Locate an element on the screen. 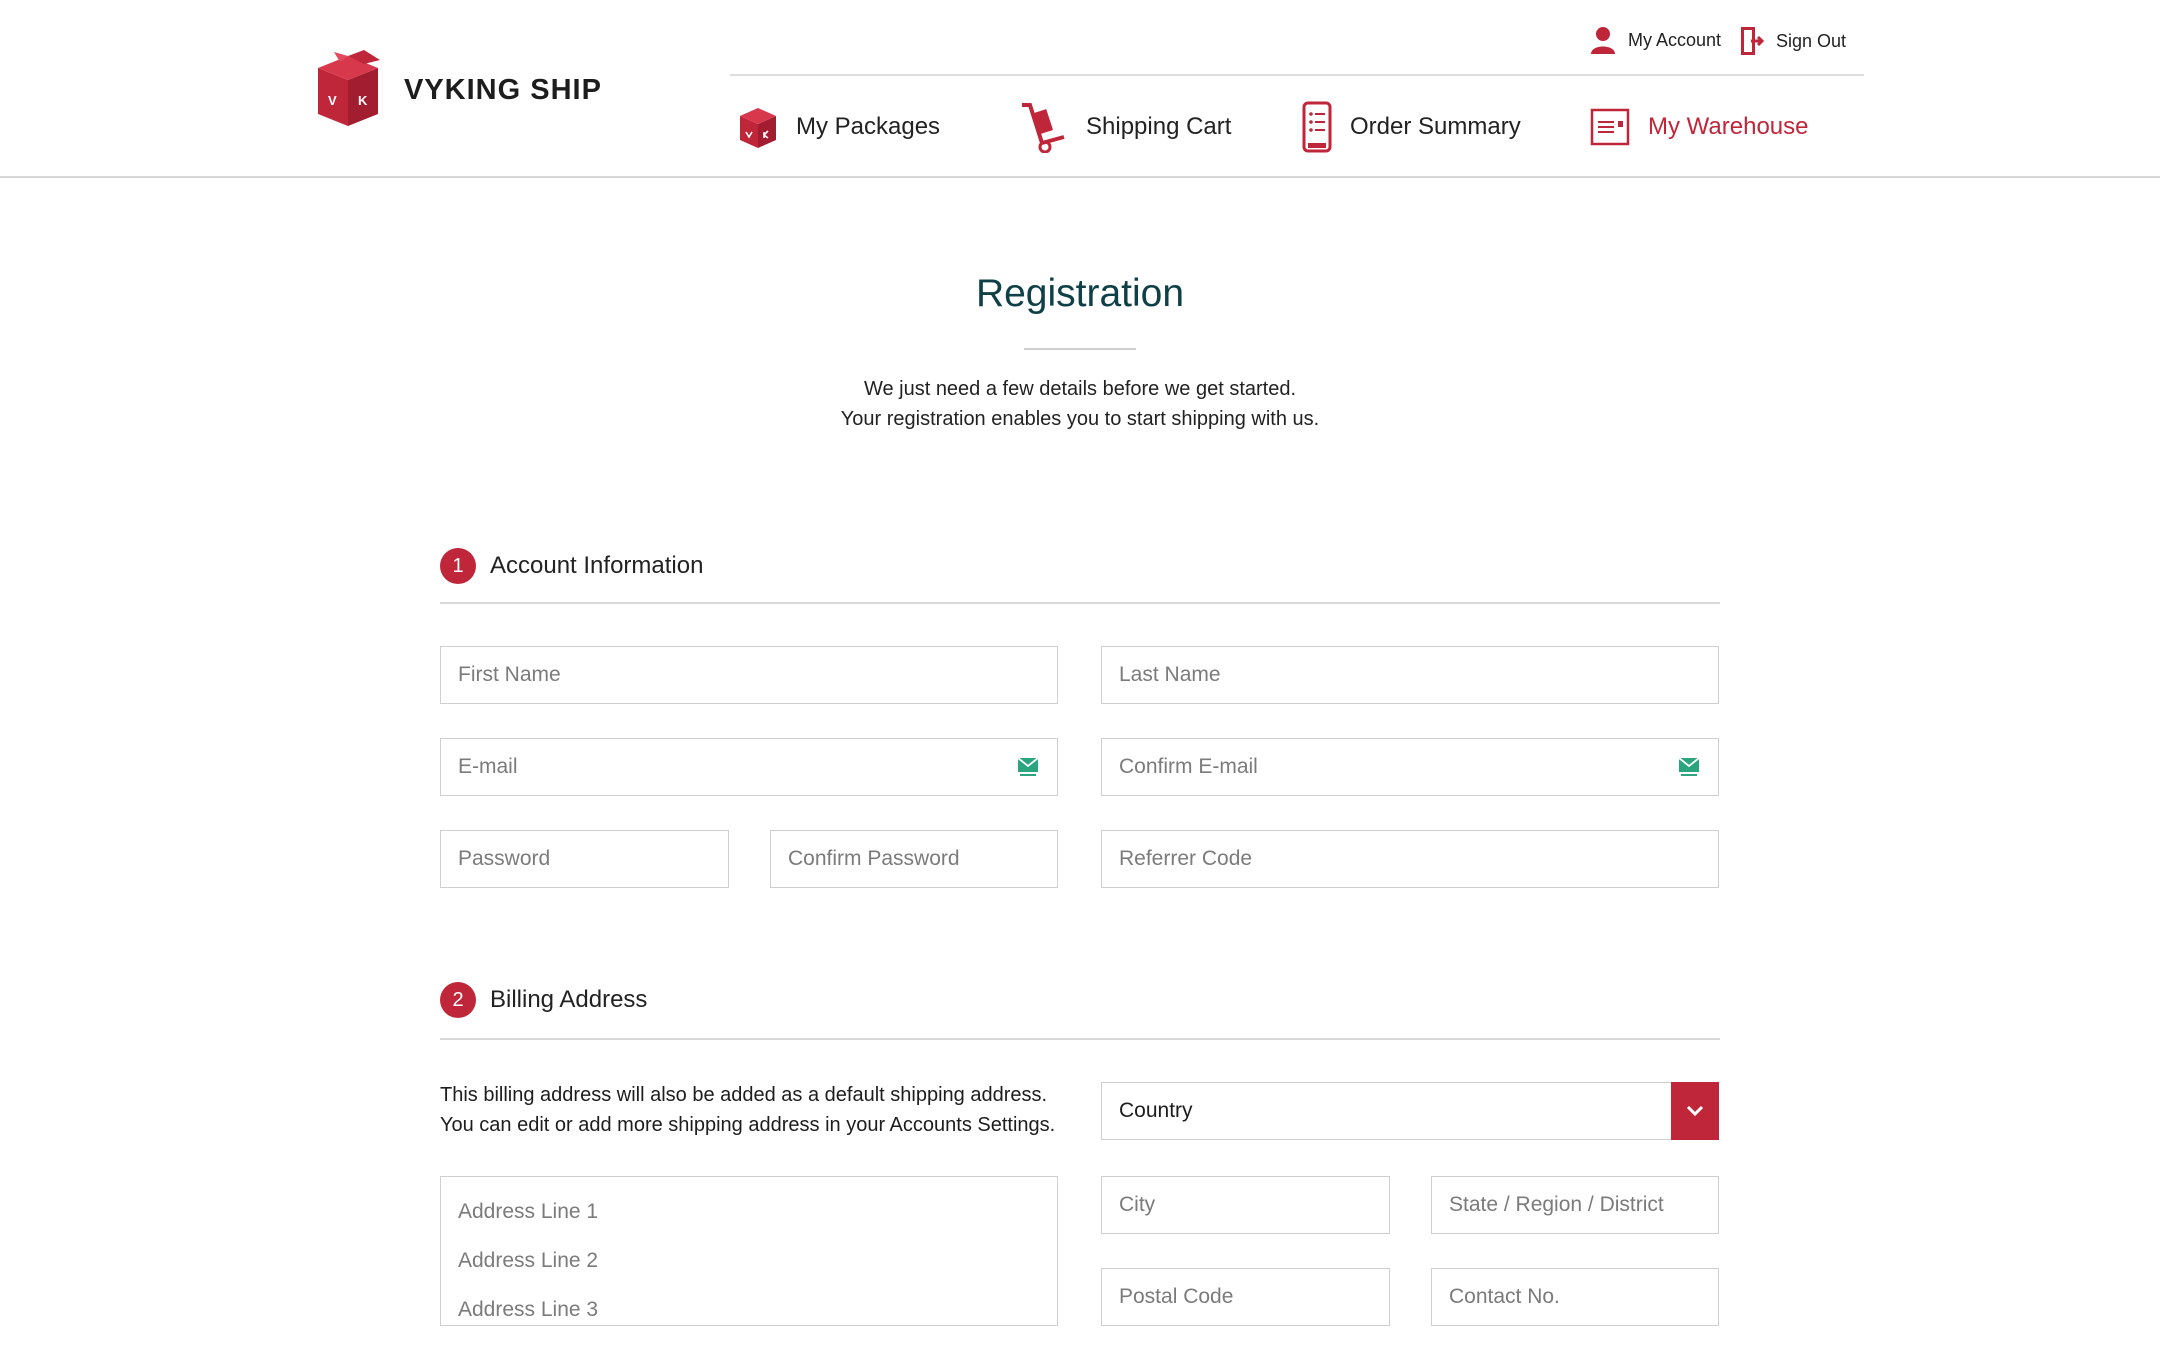  email-input is located at coordinates (757, 767).